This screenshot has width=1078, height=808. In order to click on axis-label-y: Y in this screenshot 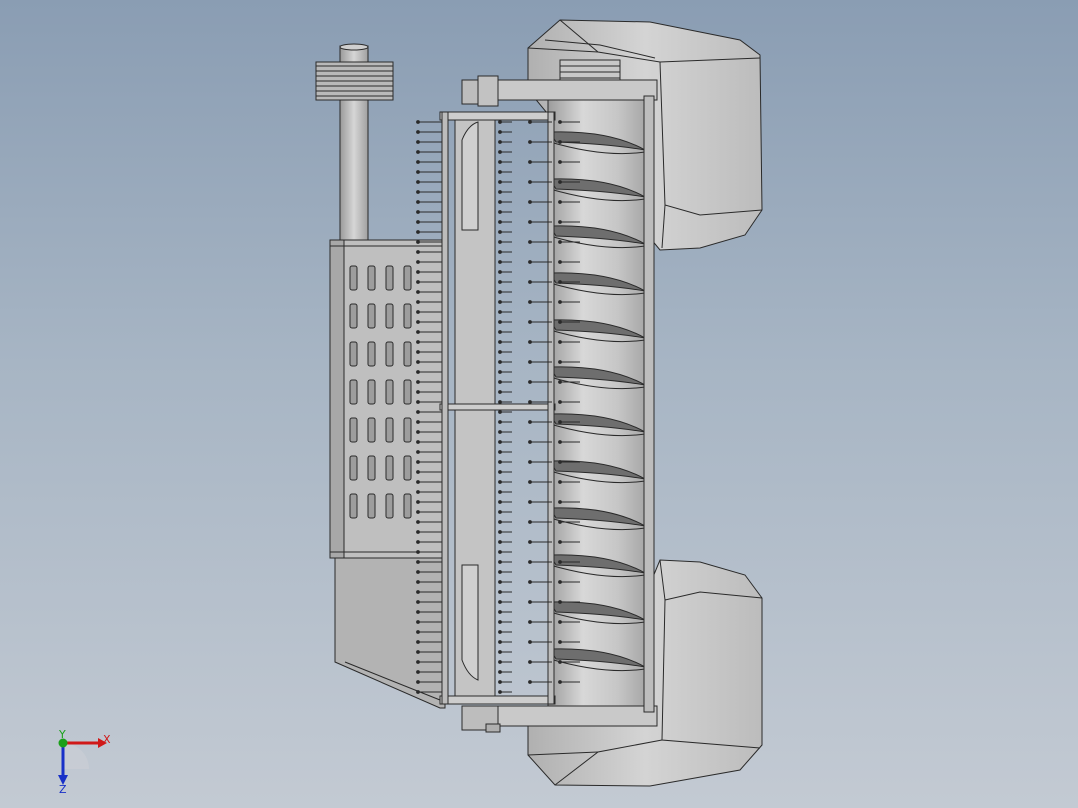, I will do `click(62, 734)`.